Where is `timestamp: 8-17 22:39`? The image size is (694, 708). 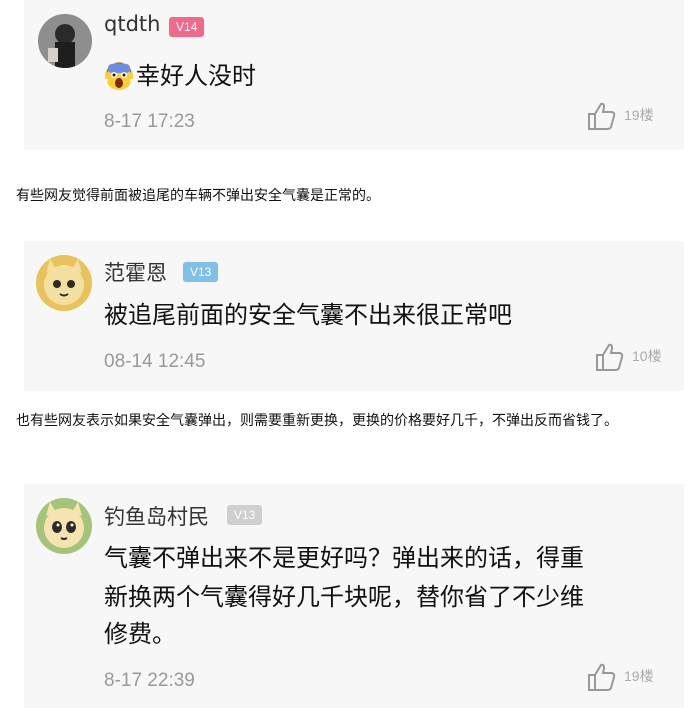 timestamp: 8-17 22:39 is located at coordinates (149, 680).